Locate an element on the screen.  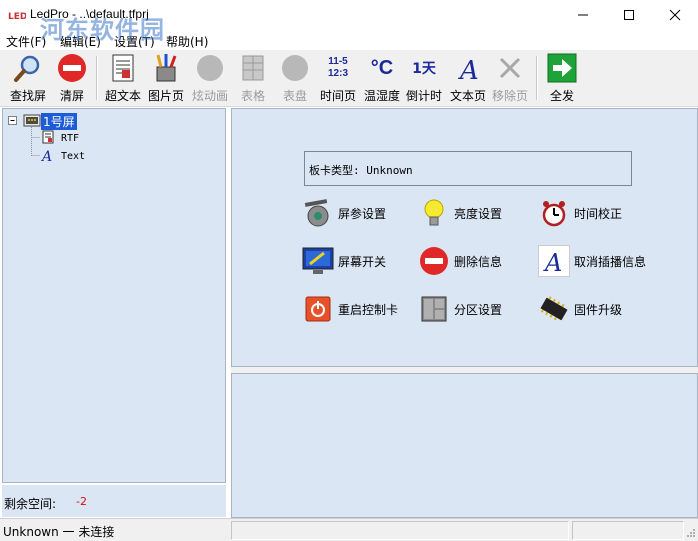
send-all-button: 全发 is located at coordinates (562, 78).